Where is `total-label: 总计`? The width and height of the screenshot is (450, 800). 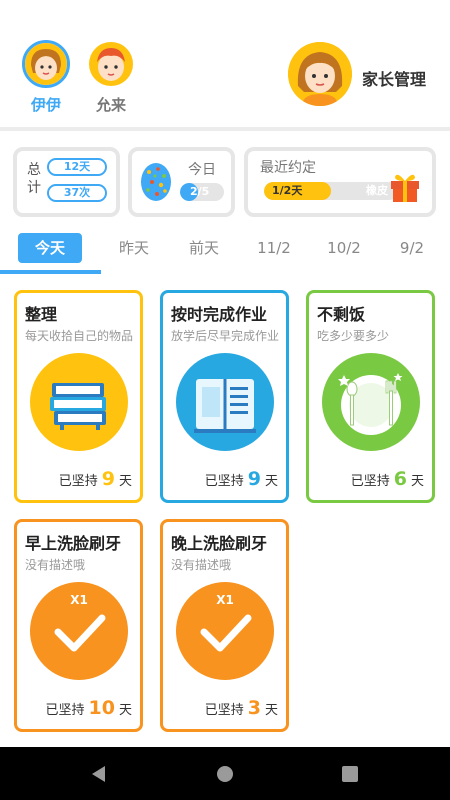
total-label: 总计 is located at coordinates (34, 179).